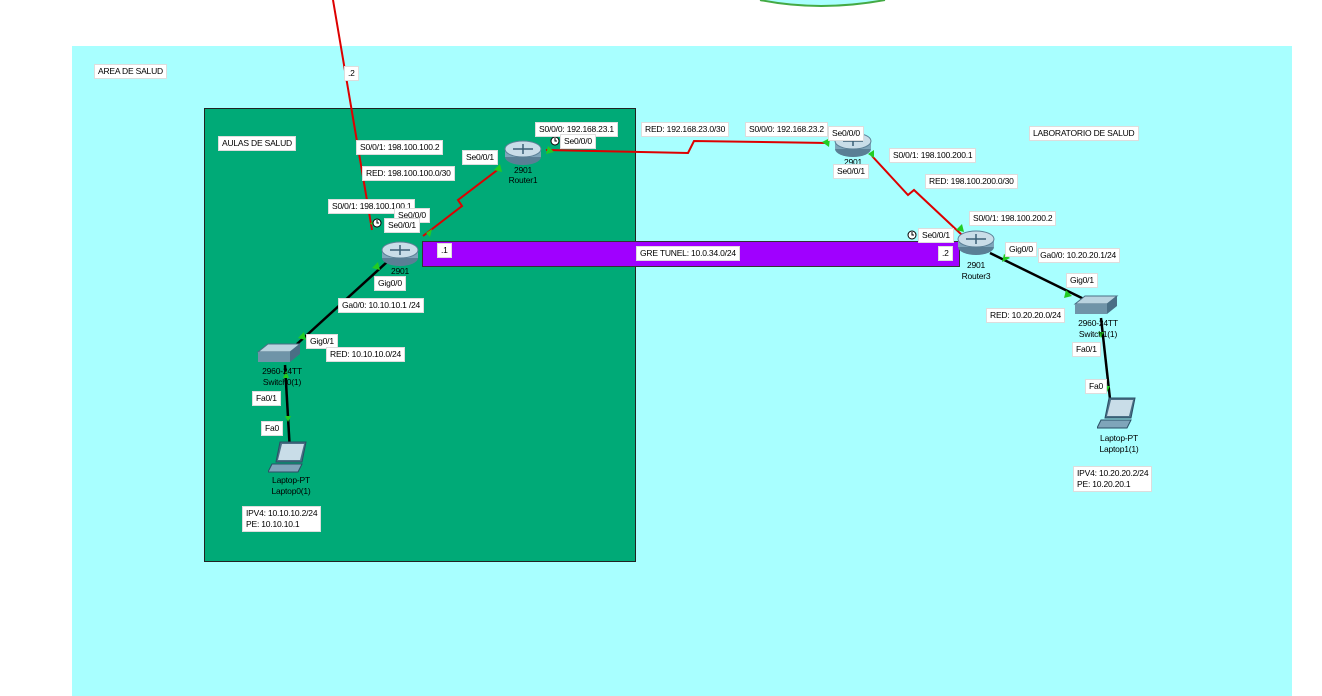 The image size is (1322, 696). Describe the element at coordinates (1079, 255) in the screenshot. I see `r3-ga-label: Ga0/0: 10.20.20.1/24` at that location.